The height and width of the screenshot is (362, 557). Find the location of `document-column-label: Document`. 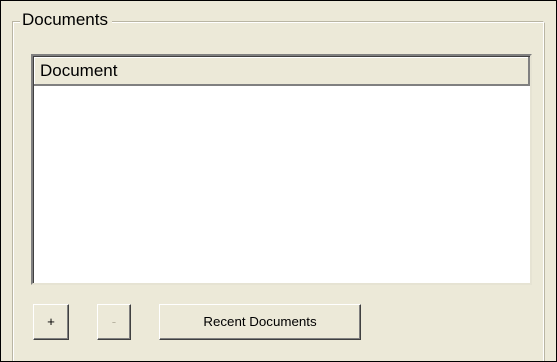

document-column-label: Document is located at coordinates (79, 70).